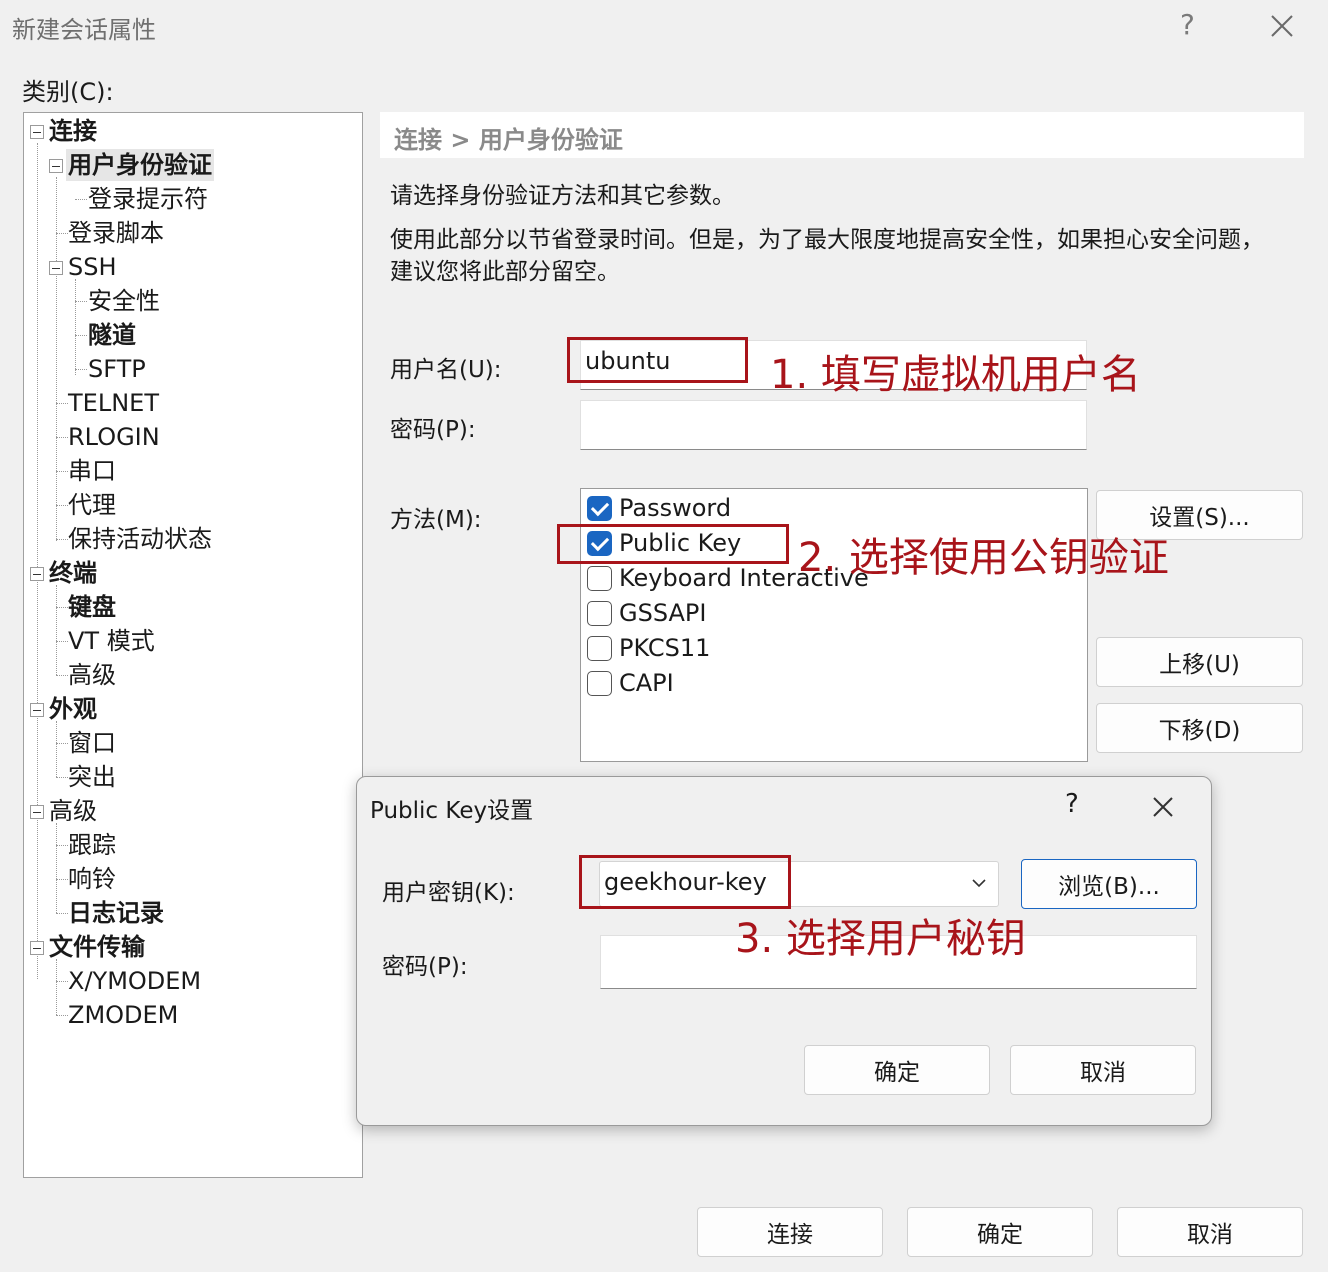  What do you see at coordinates (140, 539) in the screenshot?
I see `tree-item-keepalive: 保持活动状态` at bounding box center [140, 539].